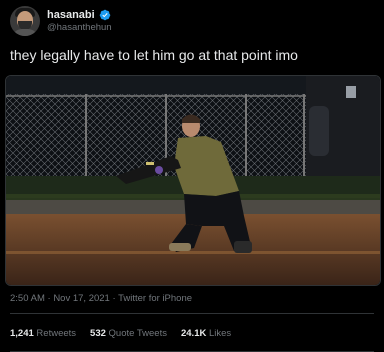  I want to click on quotes-label: Quote Tweets, so click(137, 333).